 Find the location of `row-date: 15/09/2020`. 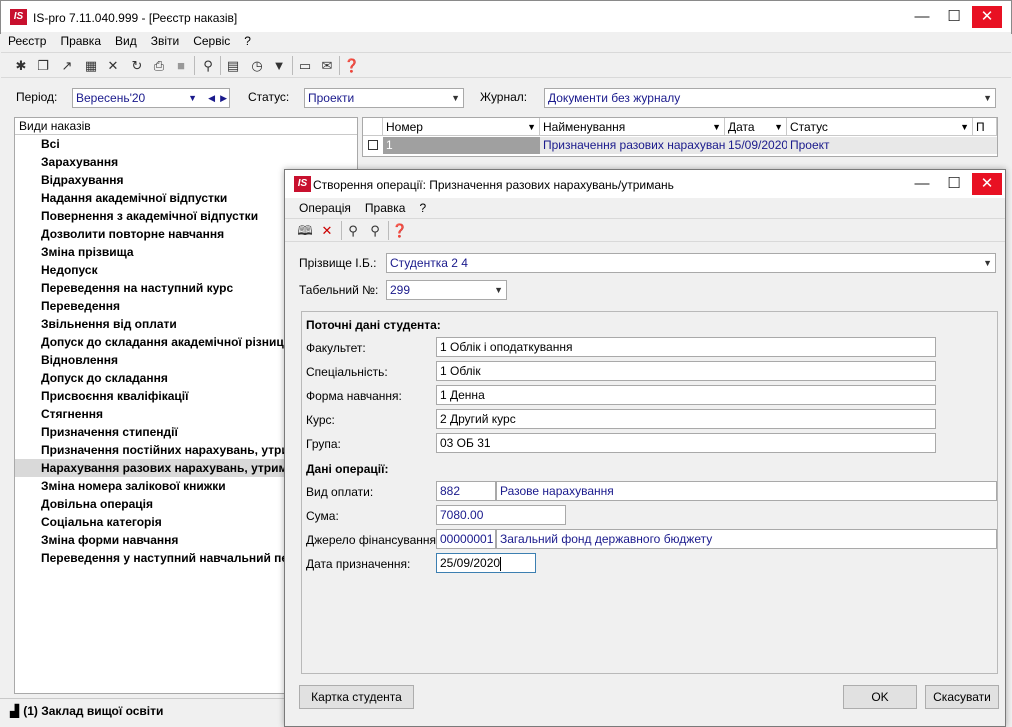

row-date: 15/09/2020 is located at coordinates (756, 145).